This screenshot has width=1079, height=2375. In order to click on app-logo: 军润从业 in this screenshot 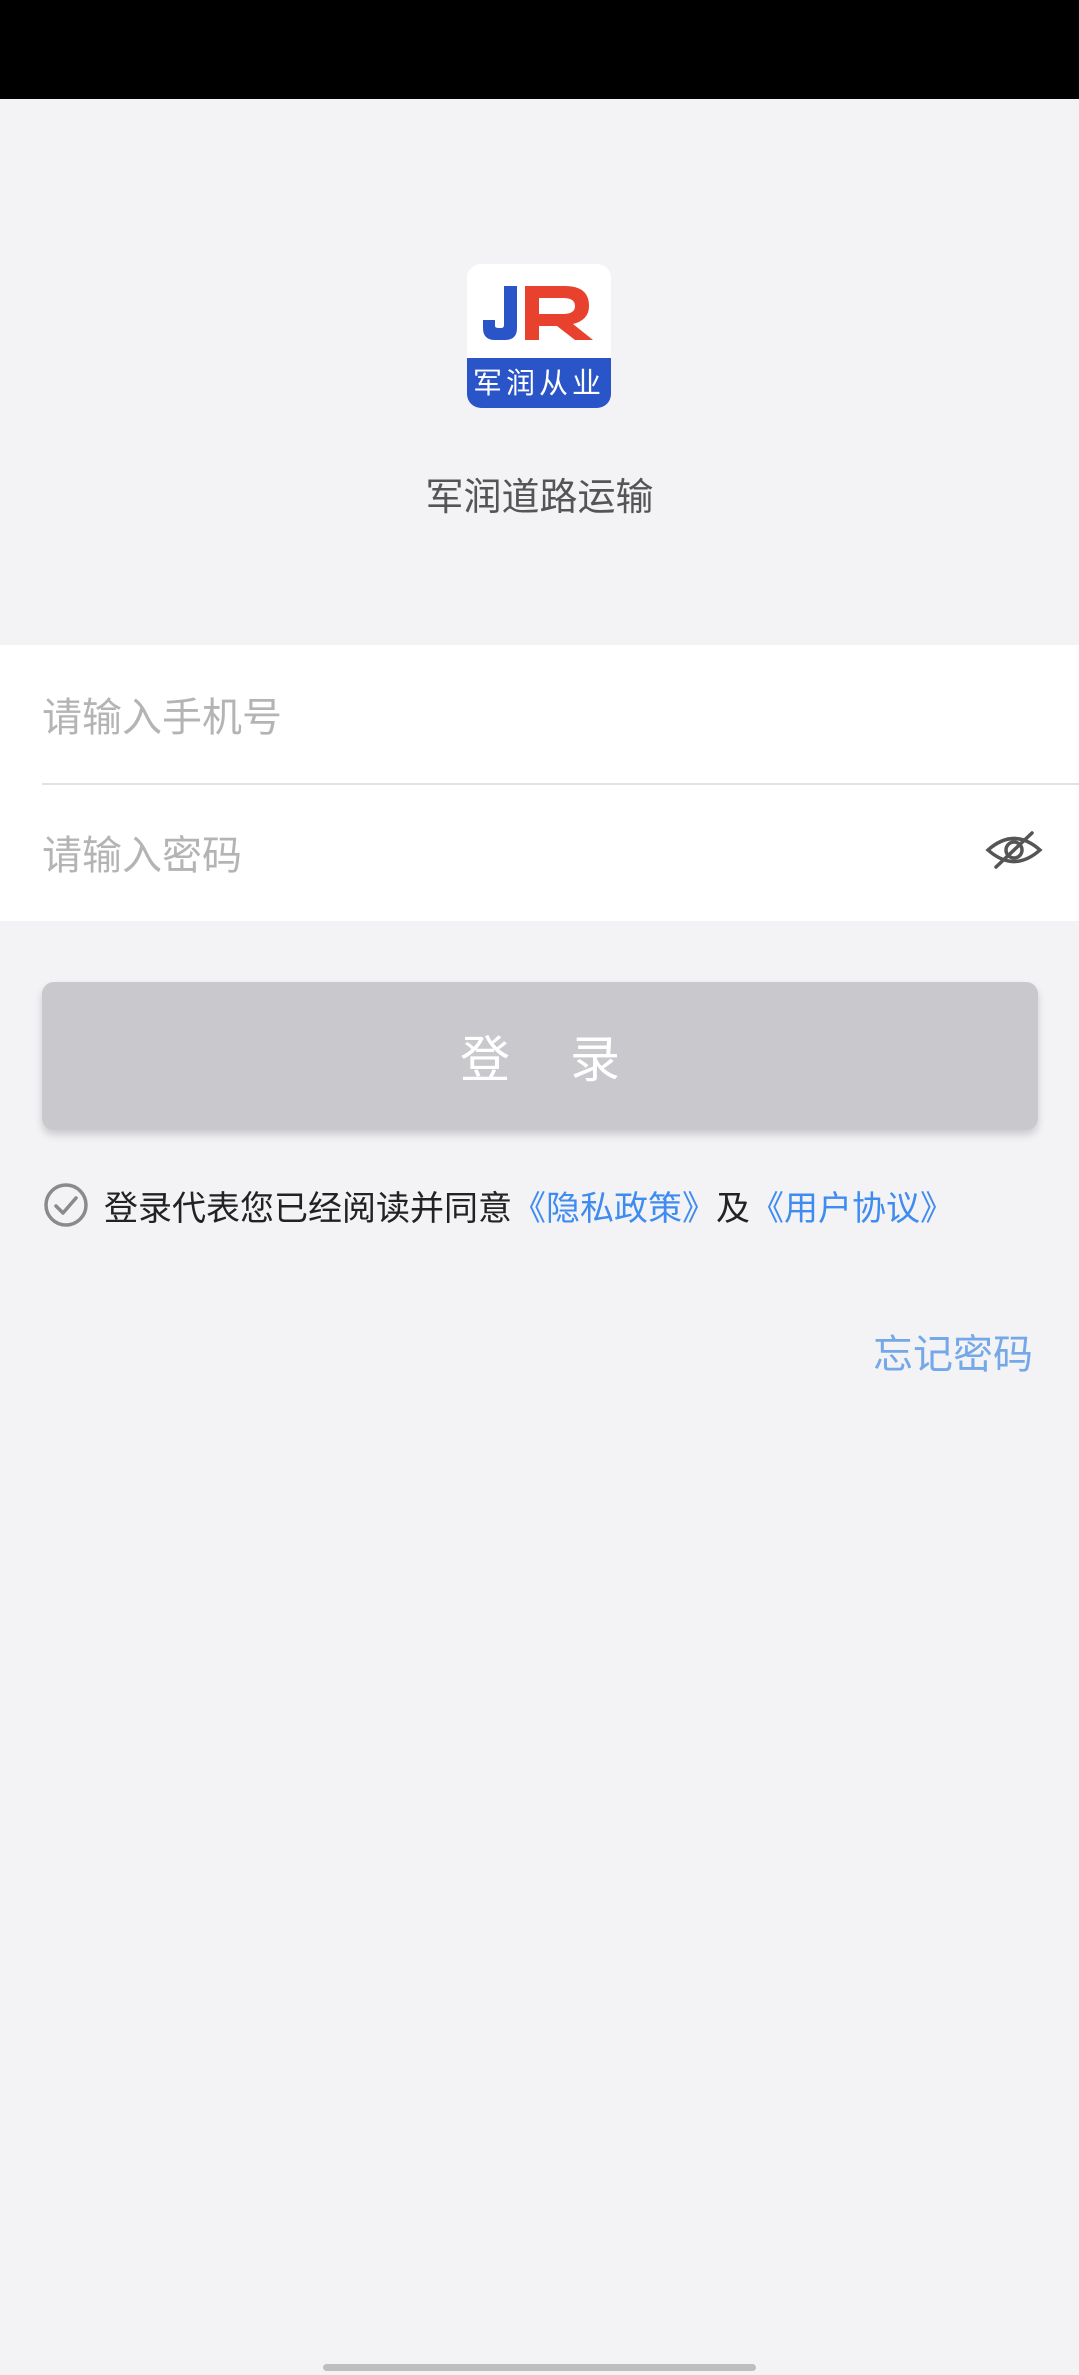, I will do `click(539, 336)`.